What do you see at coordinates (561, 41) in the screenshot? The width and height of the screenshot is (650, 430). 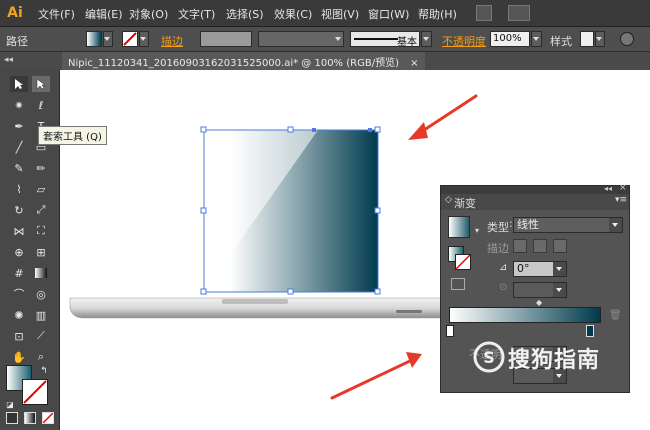 I see `style-label: 样式` at bounding box center [561, 41].